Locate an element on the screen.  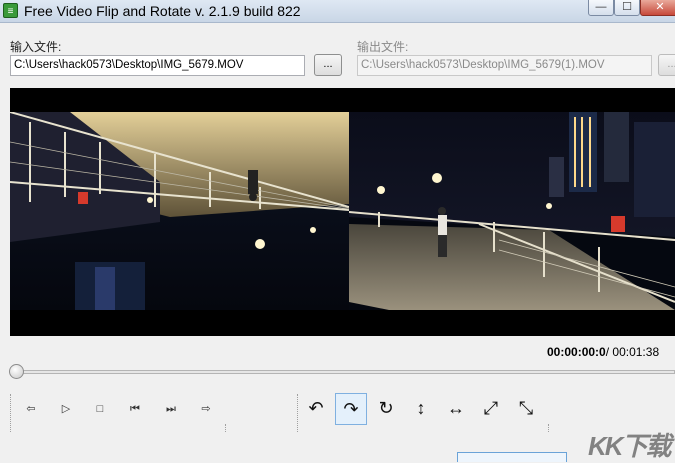
rotate-right-button: ↷ is located at coordinates (351, 409).